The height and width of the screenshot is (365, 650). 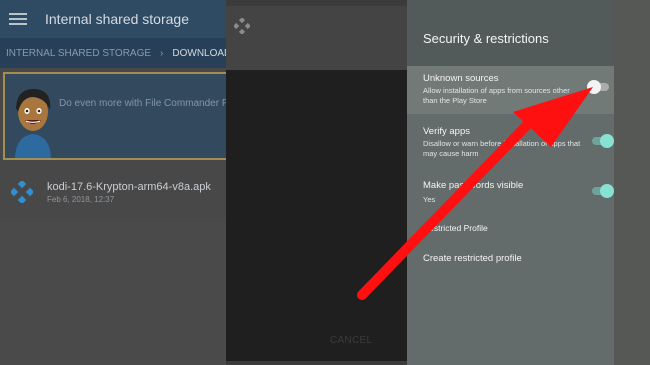 I want to click on breadcrumb-root: INTERNAL SHARED STORAGE, so click(x=78, y=53).